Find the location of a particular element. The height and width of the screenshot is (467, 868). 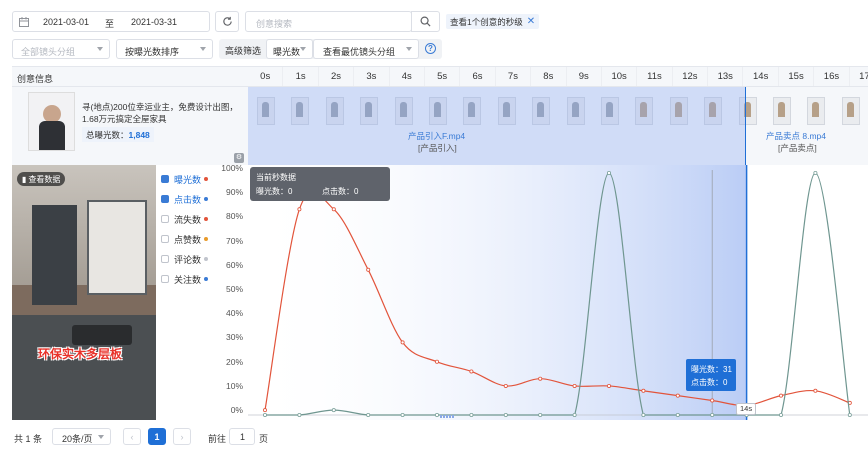

prev-page-button: ‹ is located at coordinates (132, 436).